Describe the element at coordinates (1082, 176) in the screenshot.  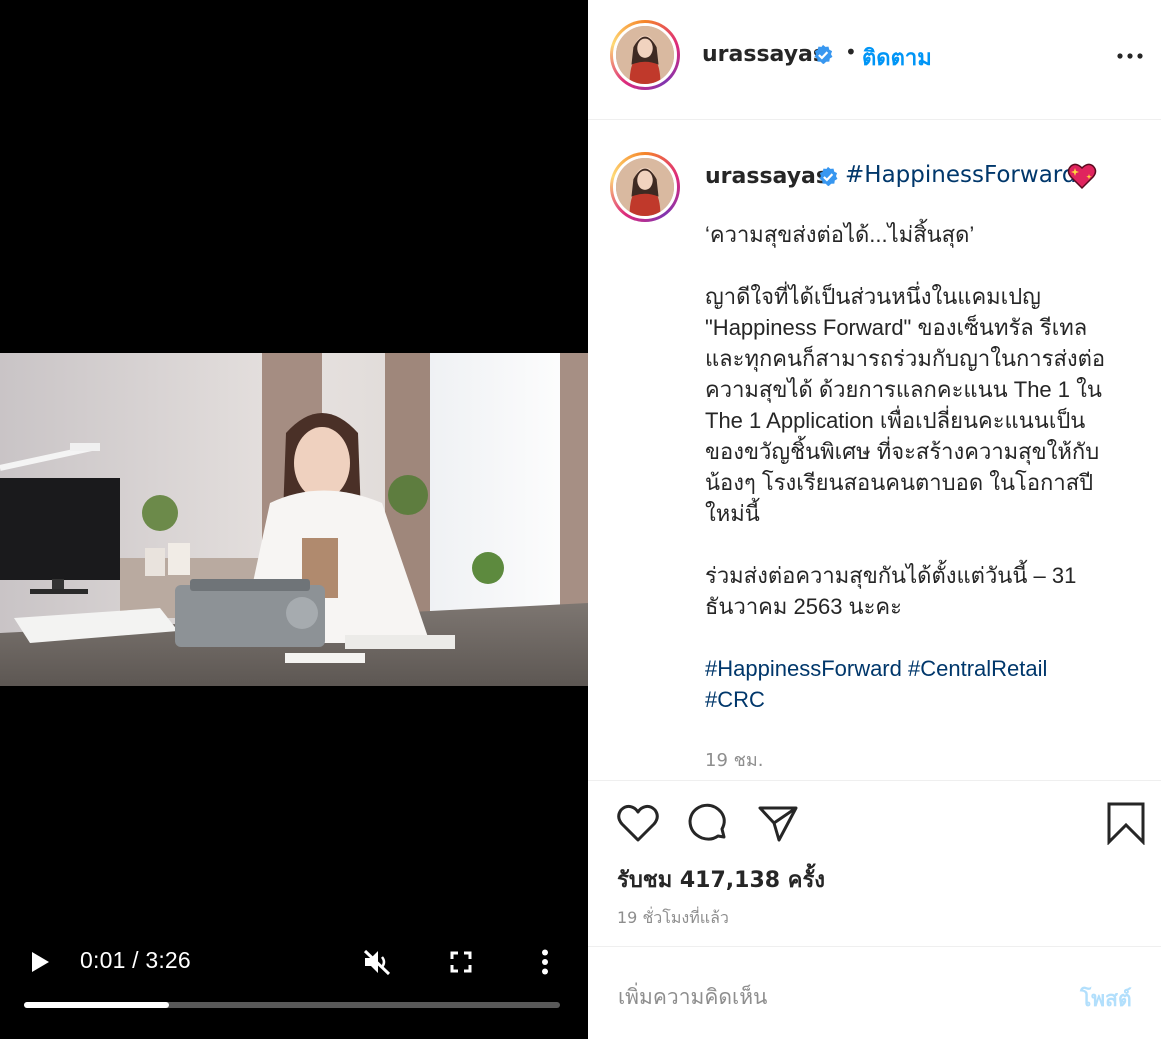
I see `sparkling-heart-icon` at that location.